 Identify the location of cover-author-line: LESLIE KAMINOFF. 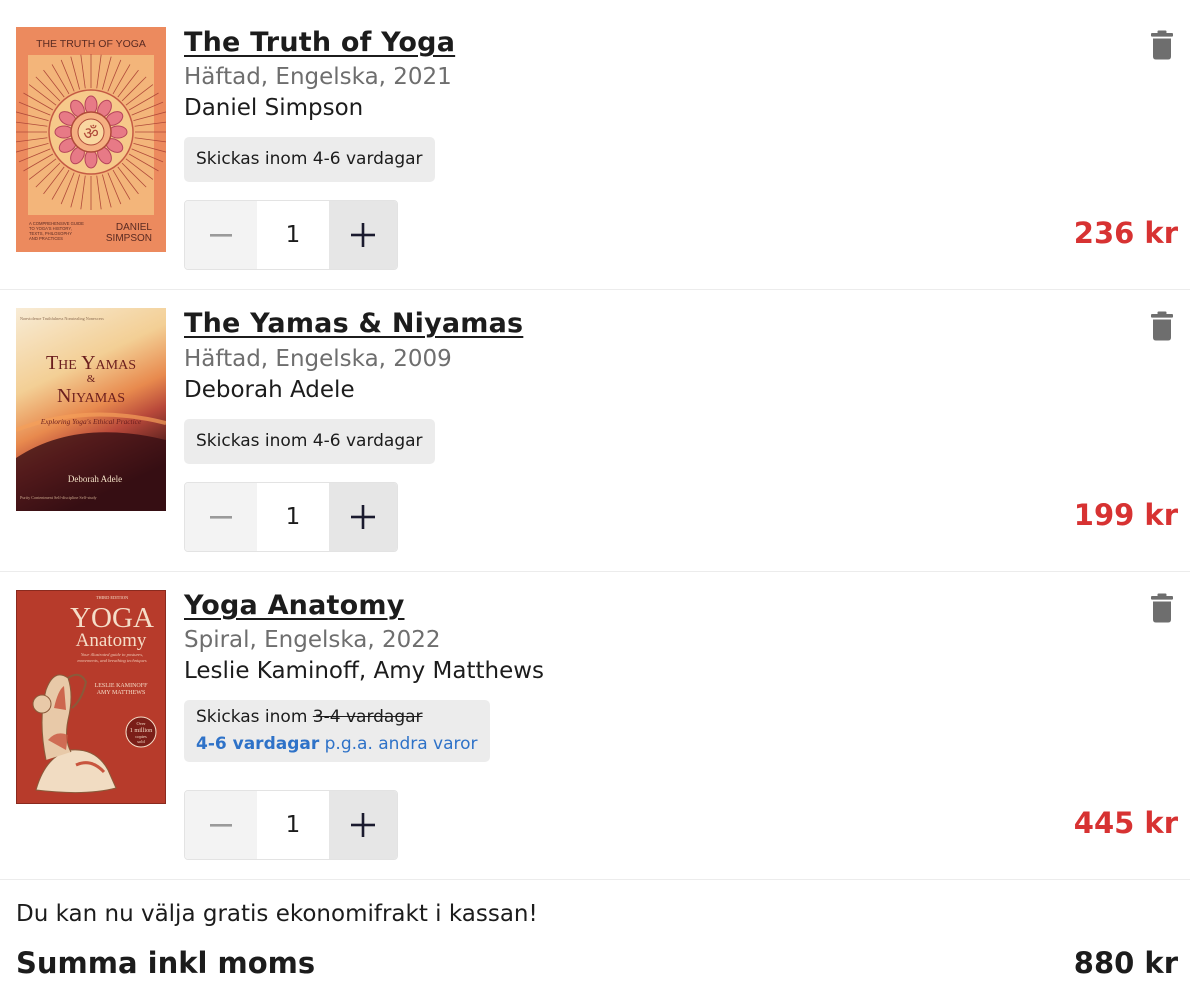
(121, 686).